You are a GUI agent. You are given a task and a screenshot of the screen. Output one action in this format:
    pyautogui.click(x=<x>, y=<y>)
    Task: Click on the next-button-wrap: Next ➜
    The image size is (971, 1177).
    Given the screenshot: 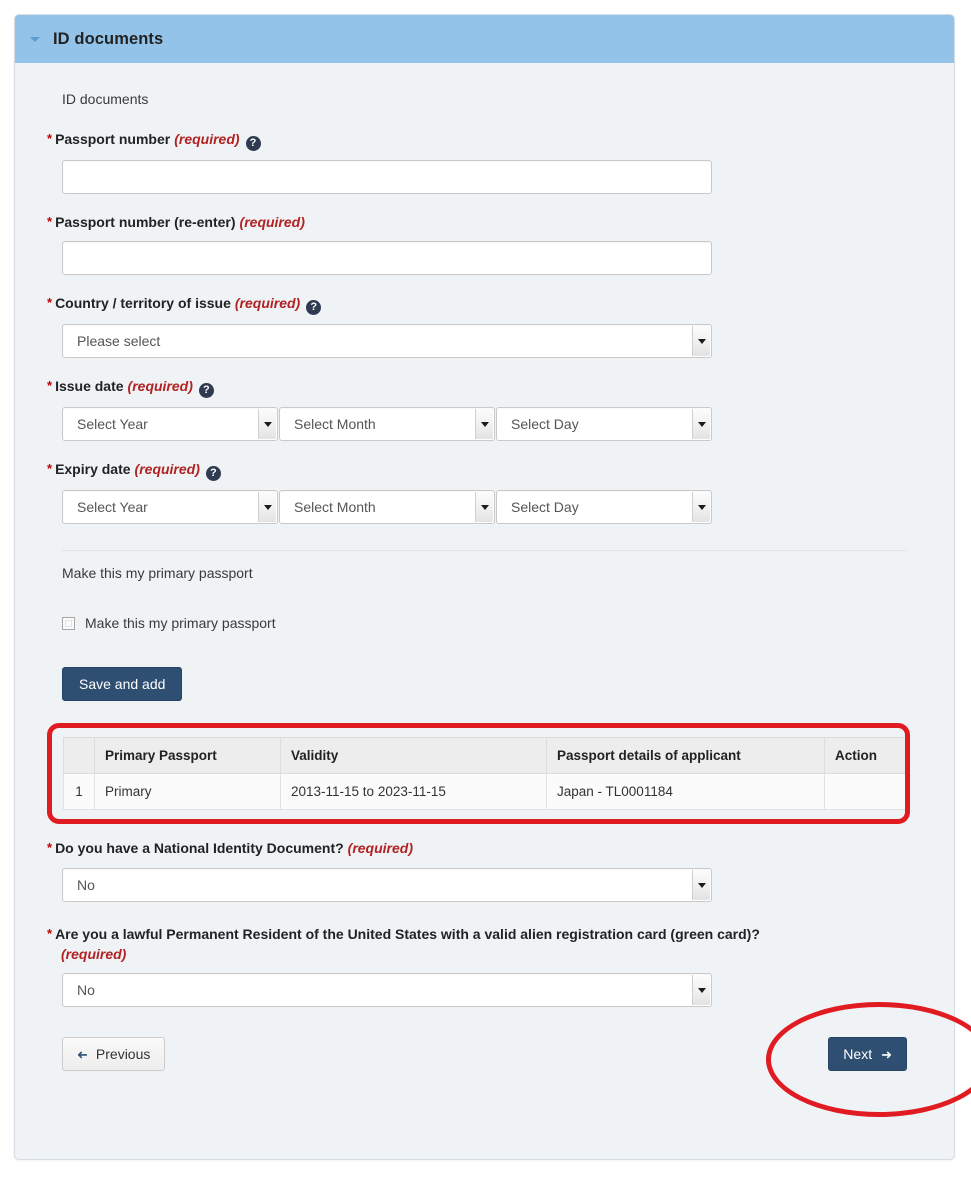 What is the action you would take?
    pyautogui.click(x=868, y=1060)
    